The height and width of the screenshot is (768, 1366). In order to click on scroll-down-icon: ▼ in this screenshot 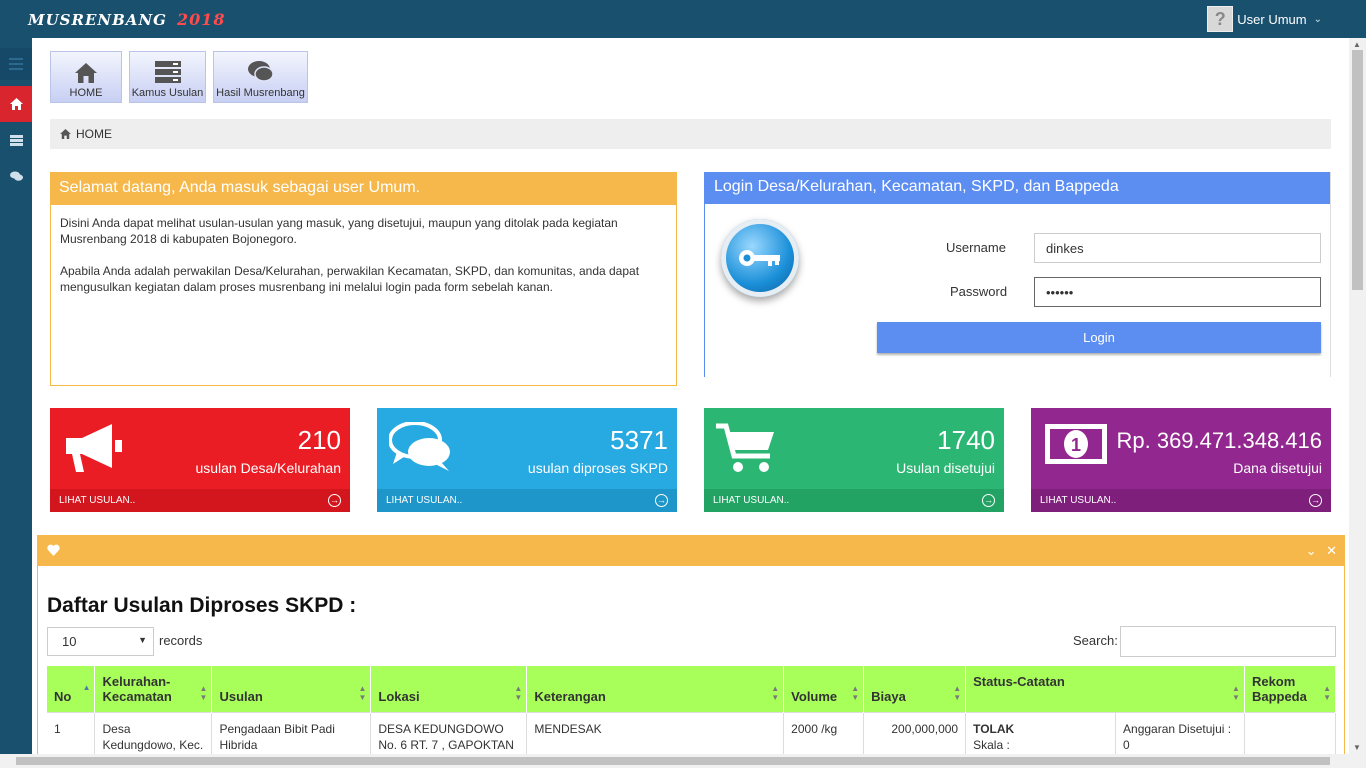, I will do `click(1357, 747)`.